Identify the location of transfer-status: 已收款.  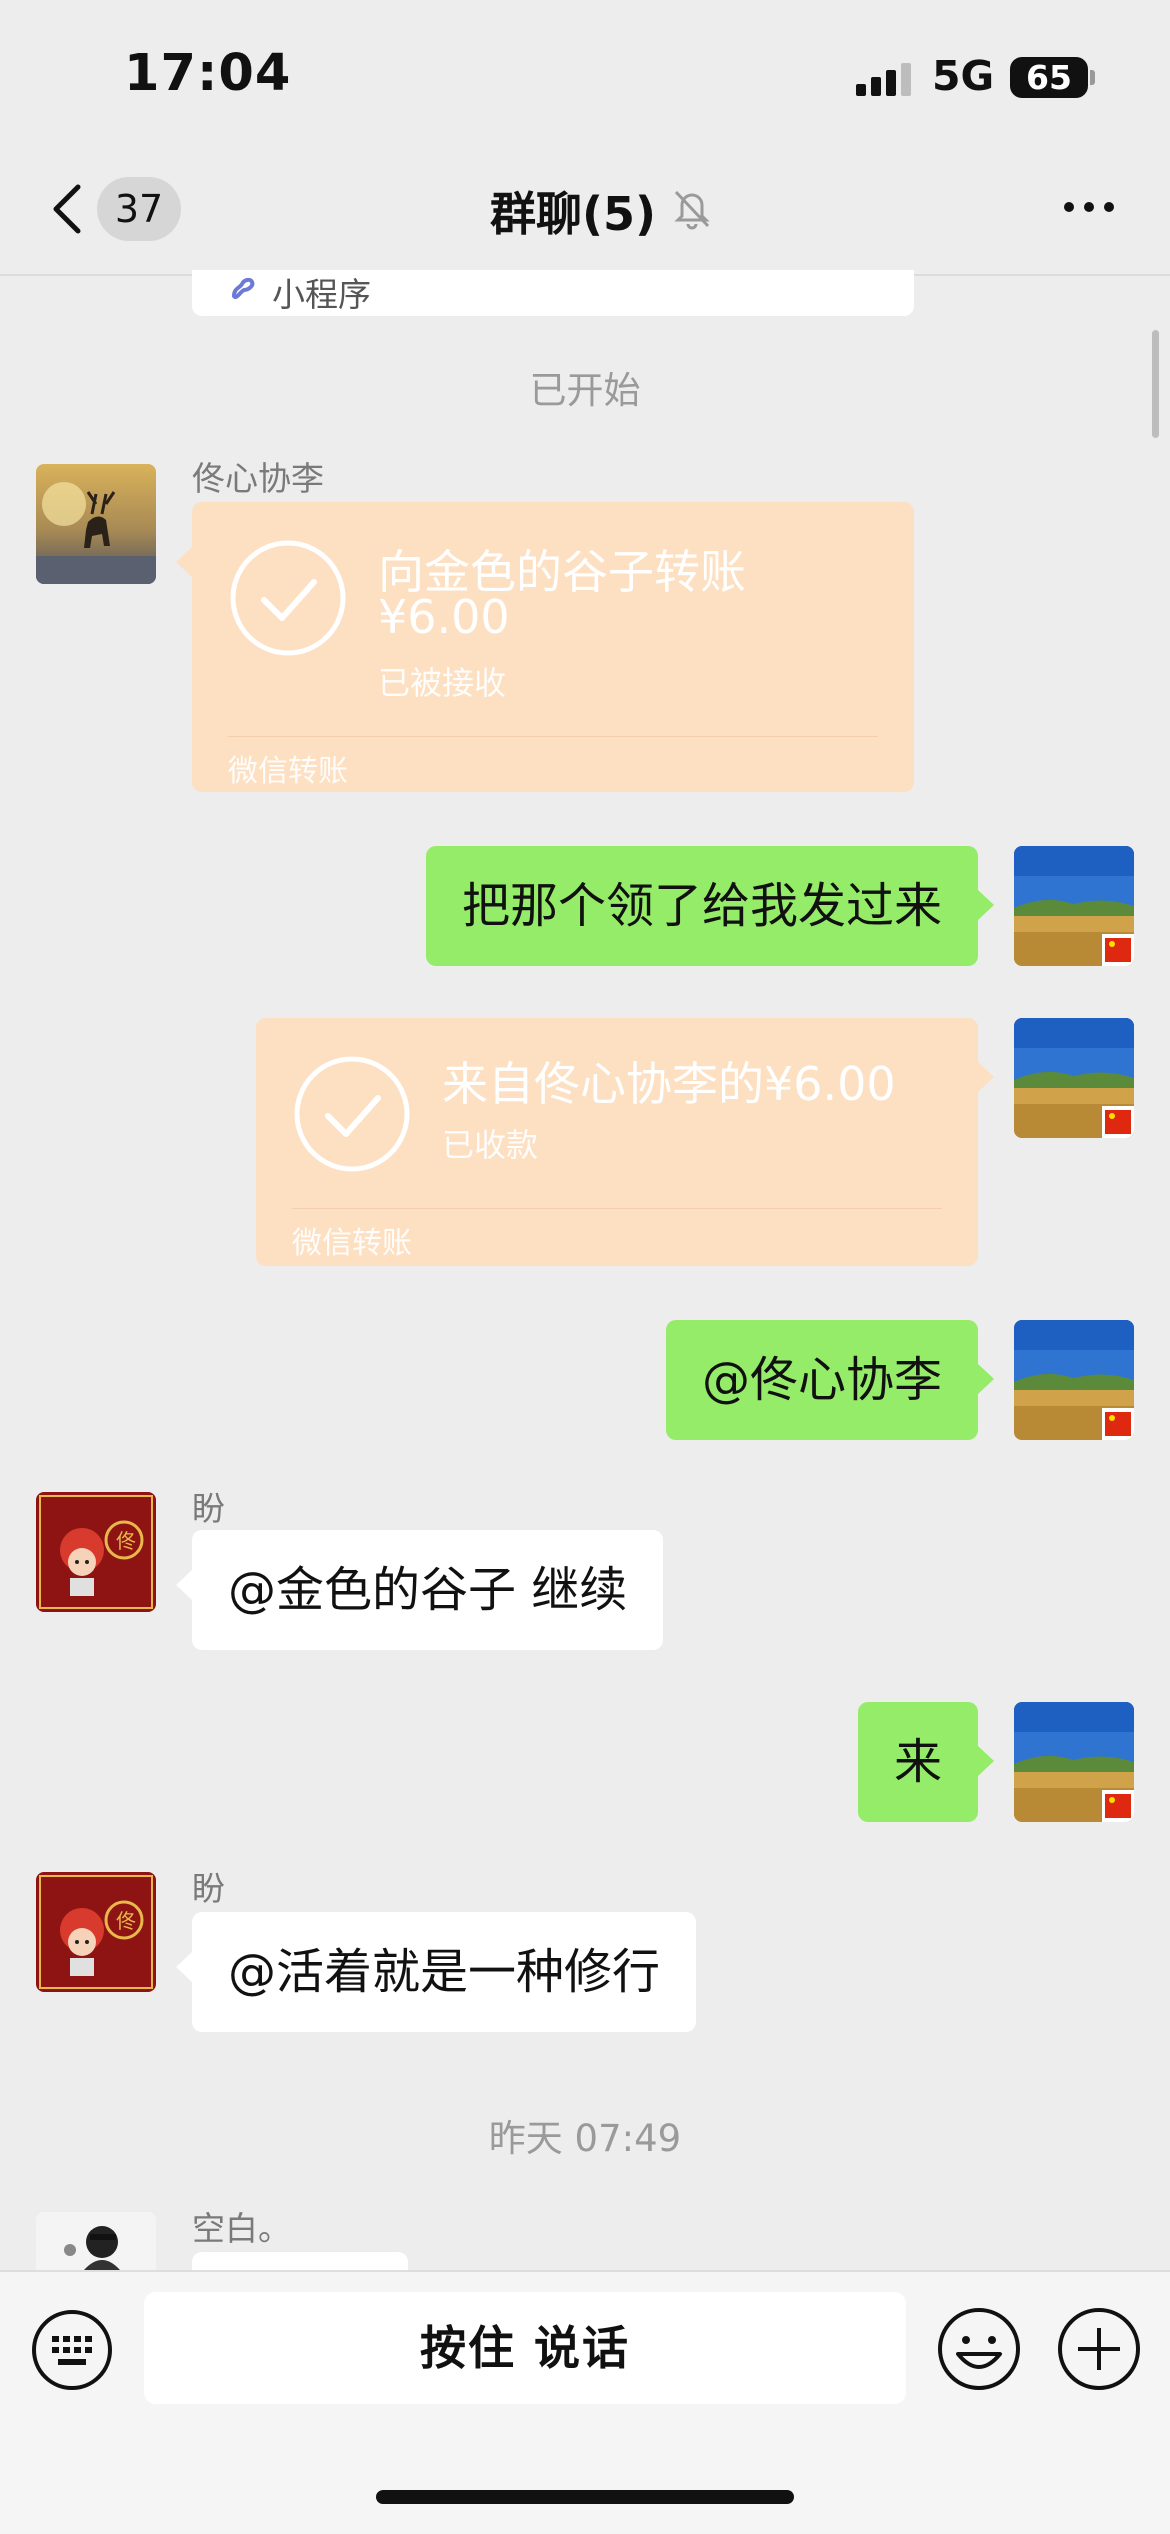
(490, 1145).